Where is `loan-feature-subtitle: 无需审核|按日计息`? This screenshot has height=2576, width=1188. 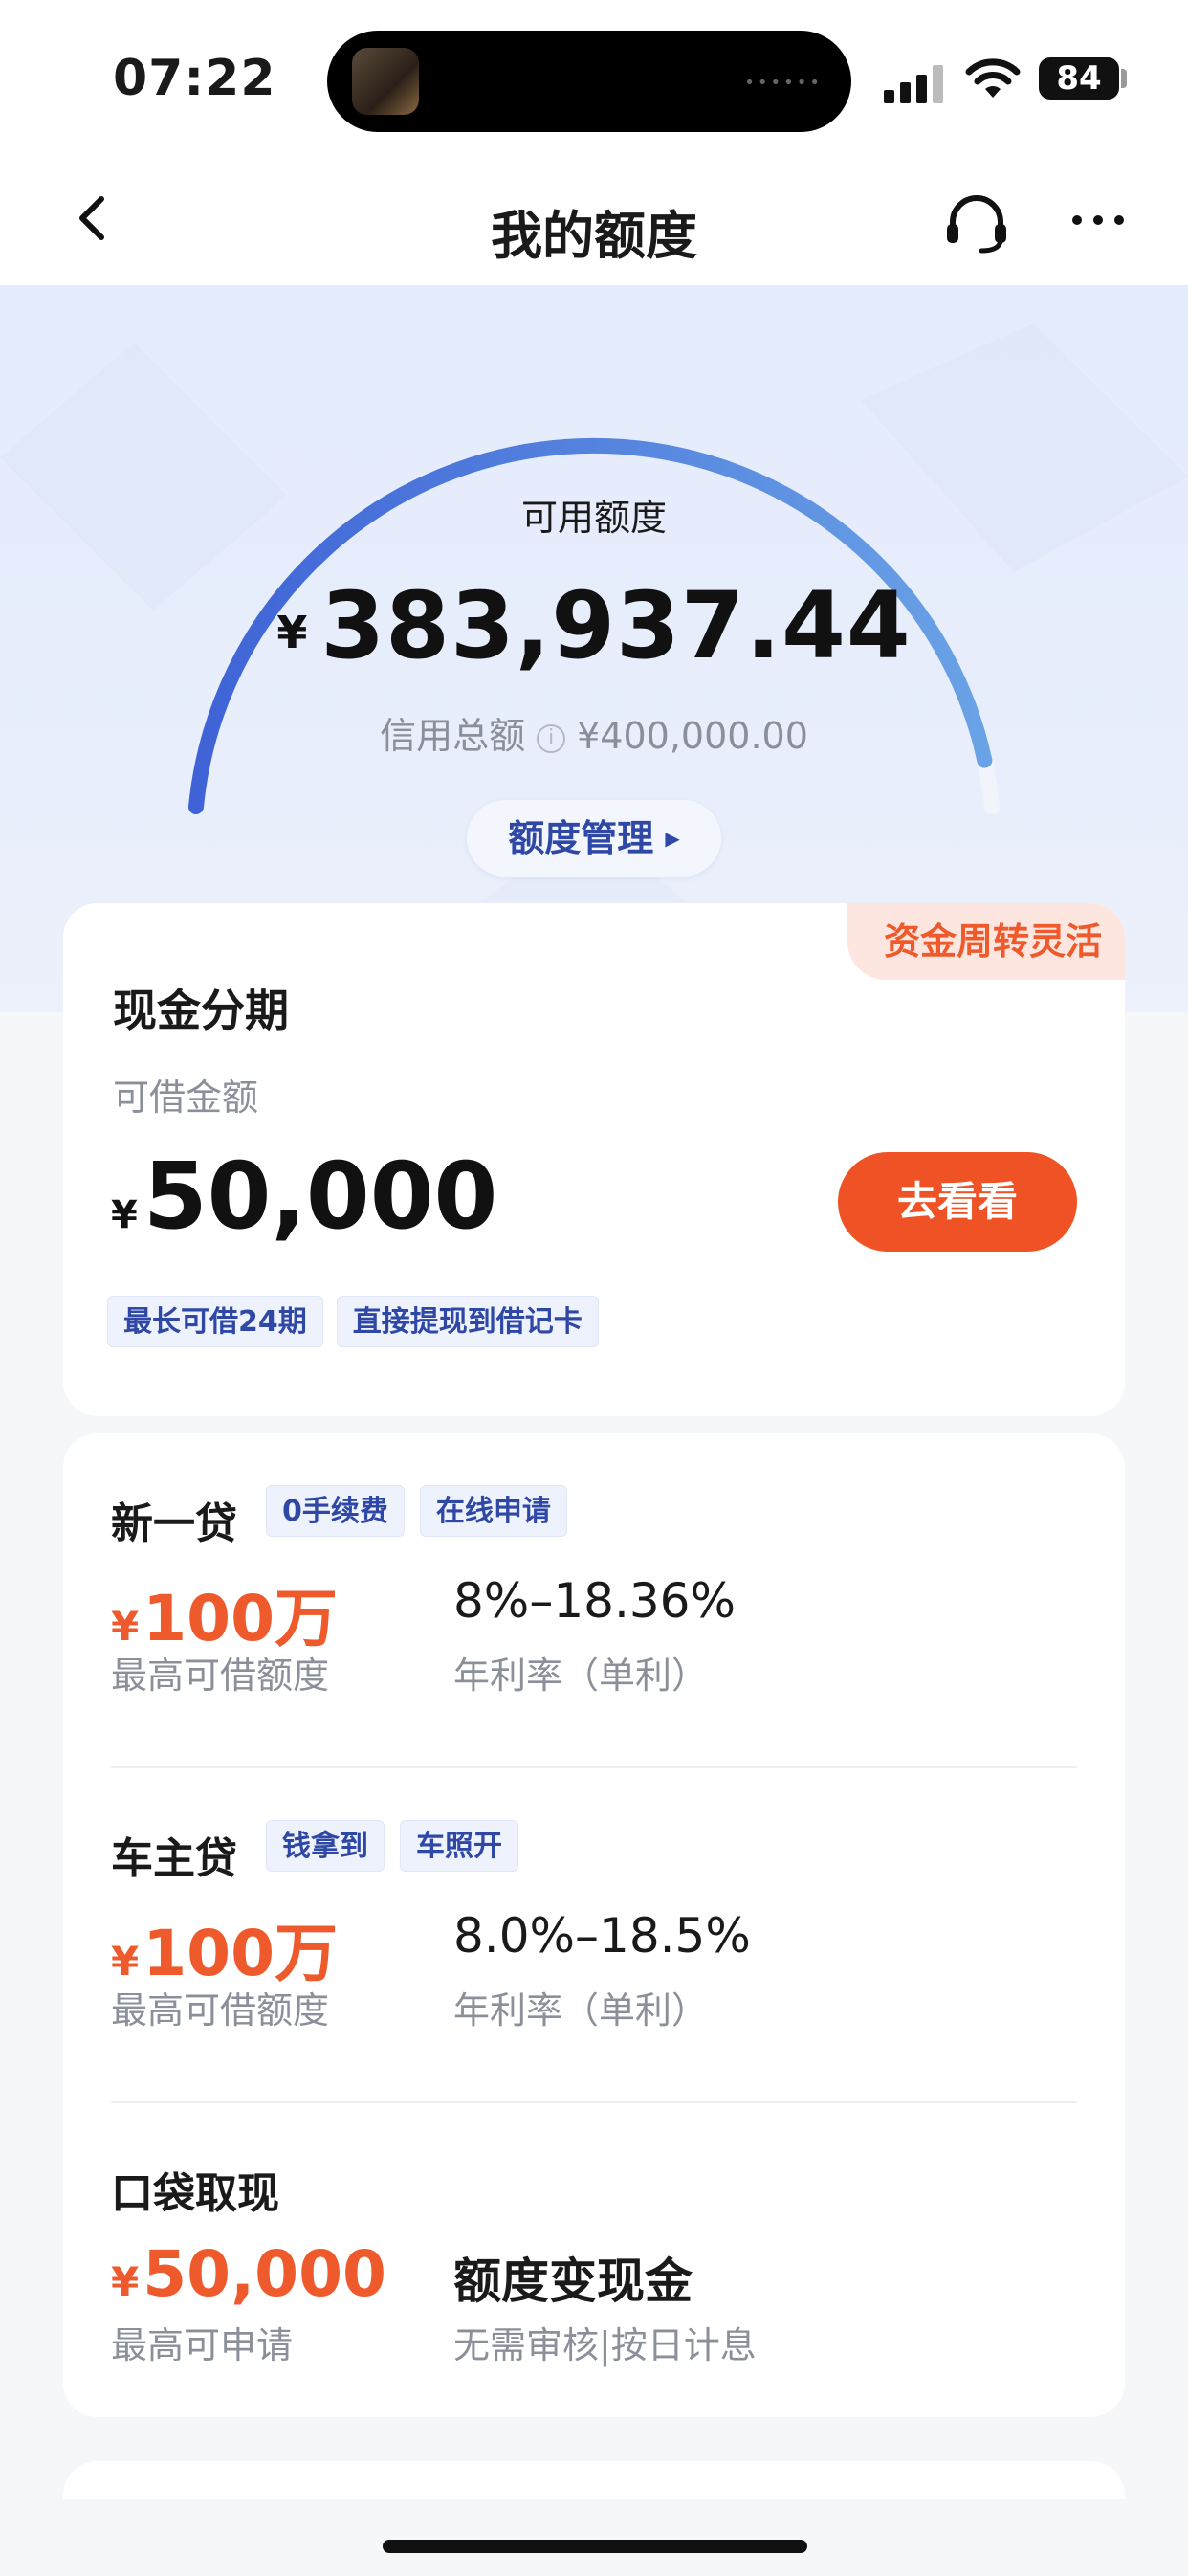 loan-feature-subtitle: 无需审核|按日计息 is located at coordinates (605, 2345).